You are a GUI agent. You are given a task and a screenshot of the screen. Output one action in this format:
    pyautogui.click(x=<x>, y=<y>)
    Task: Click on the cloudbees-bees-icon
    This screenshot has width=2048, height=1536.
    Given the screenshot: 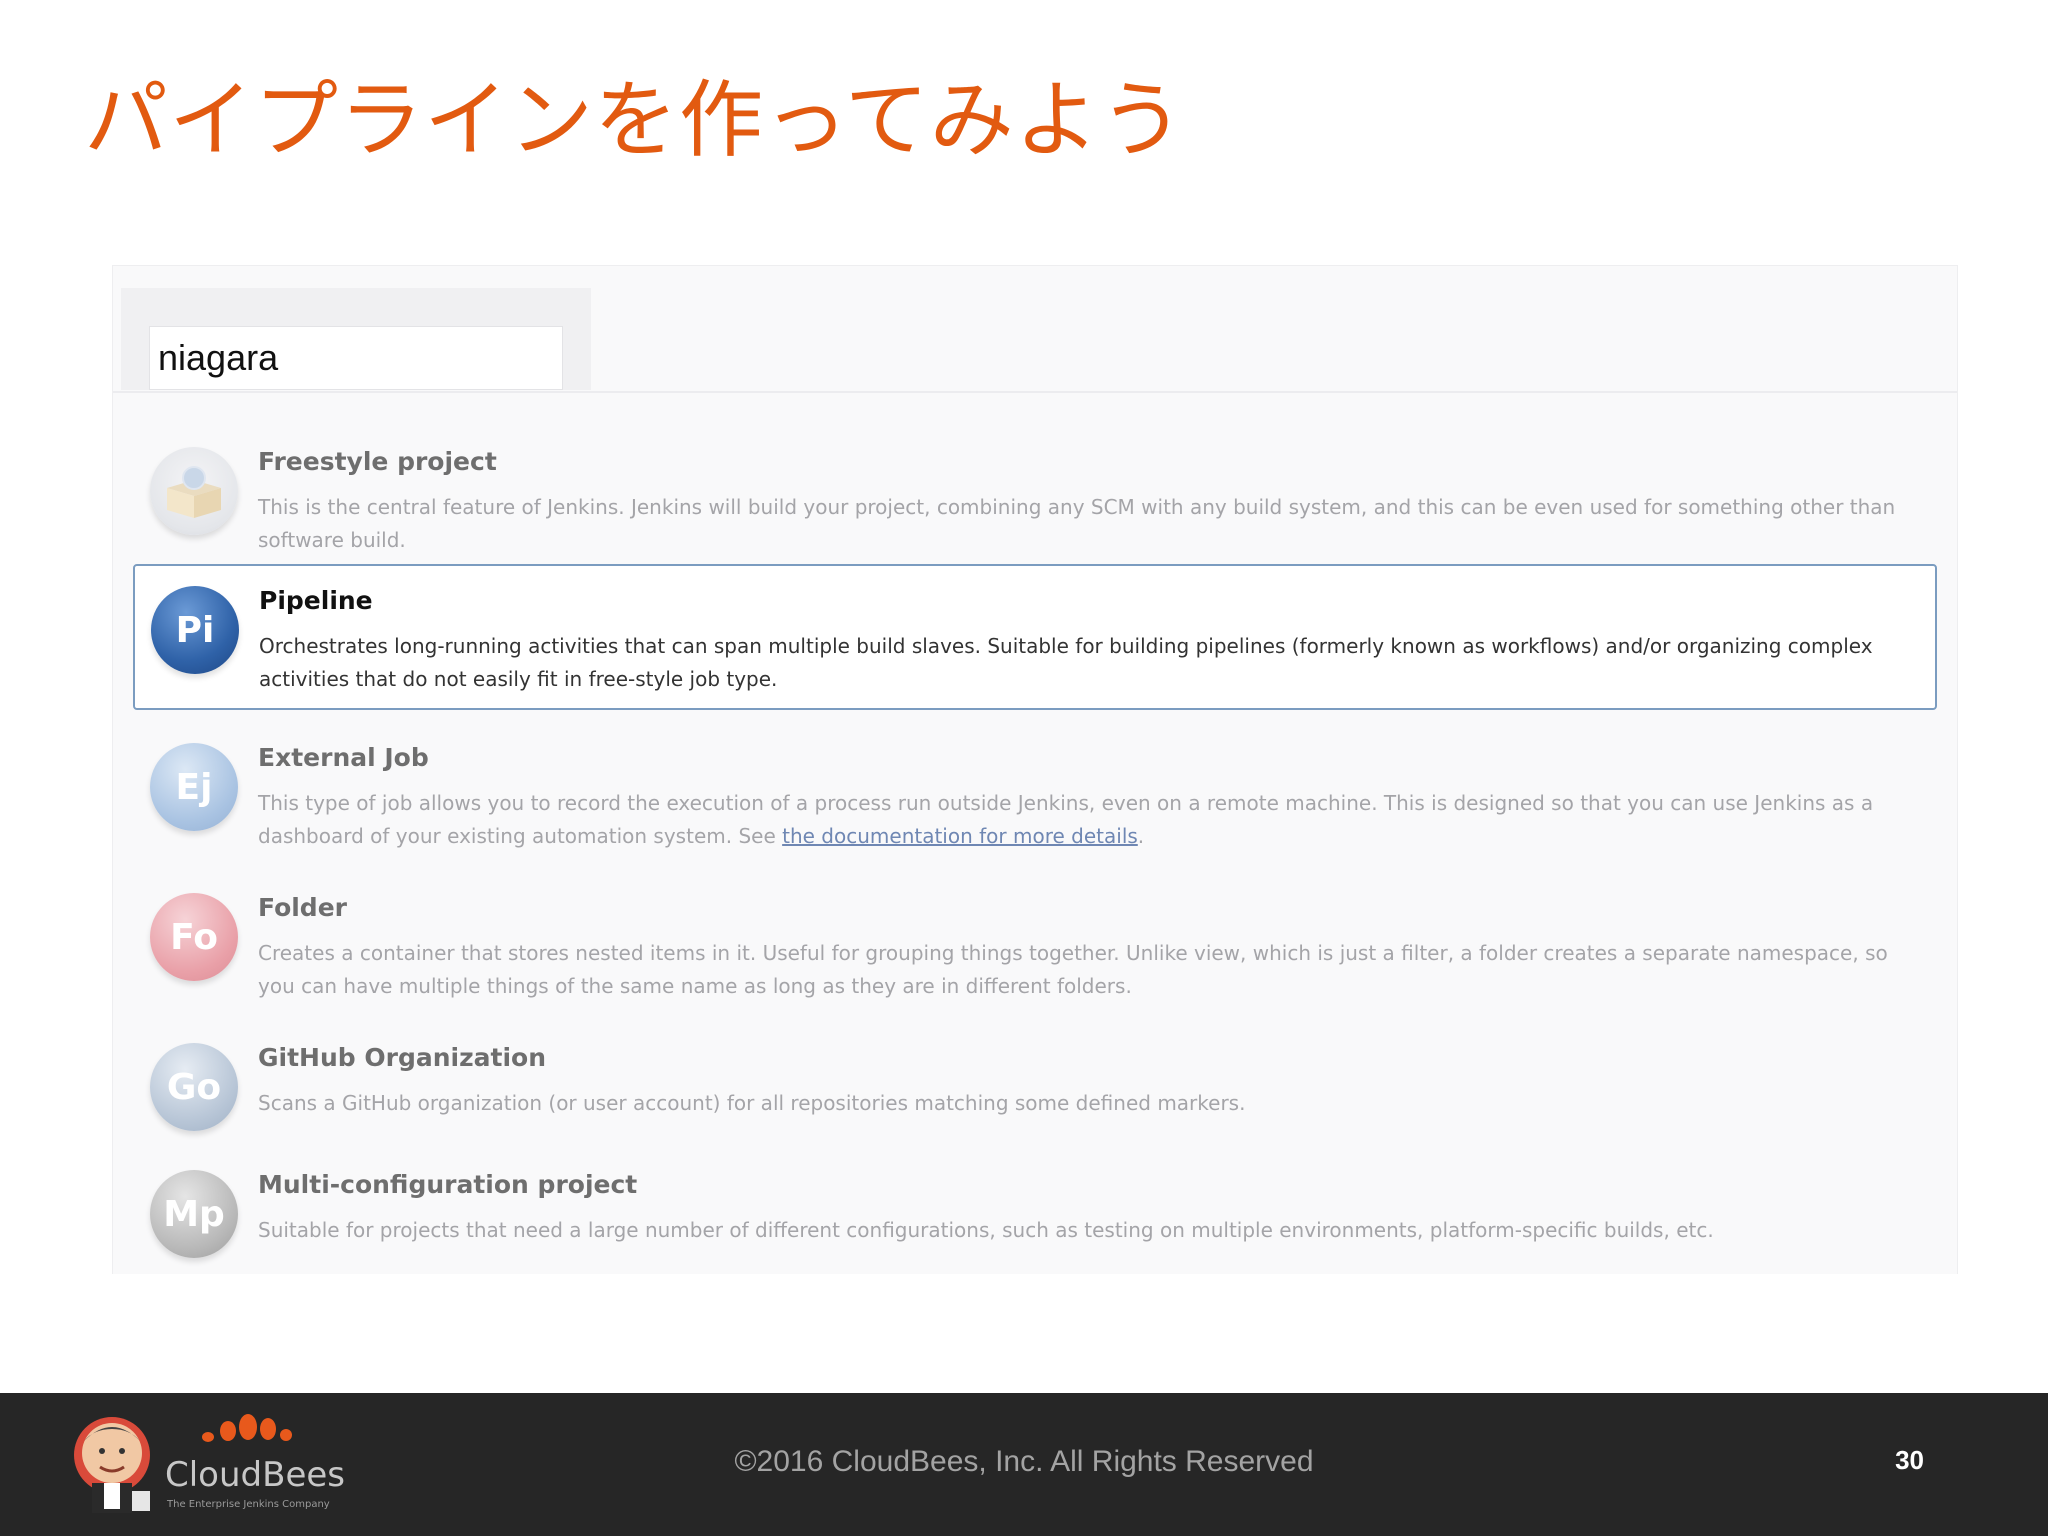 What is the action you would take?
    pyautogui.click(x=247, y=1428)
    